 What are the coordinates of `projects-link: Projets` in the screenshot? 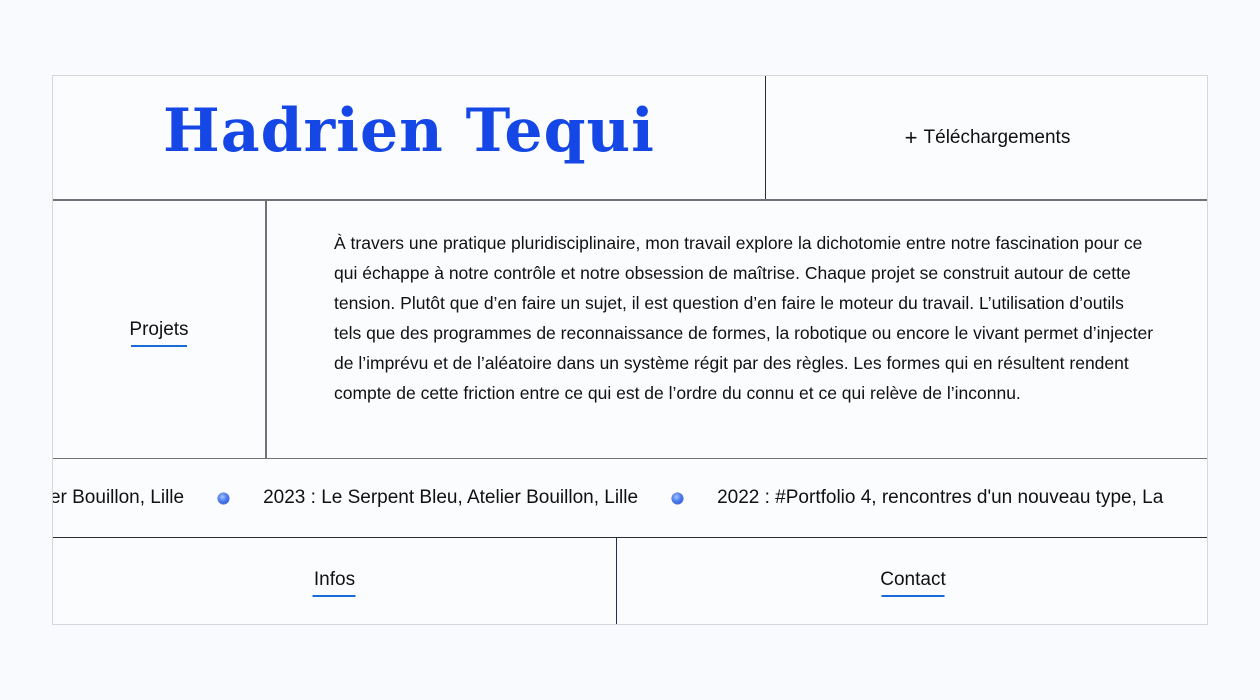 It's located at (158, 332).